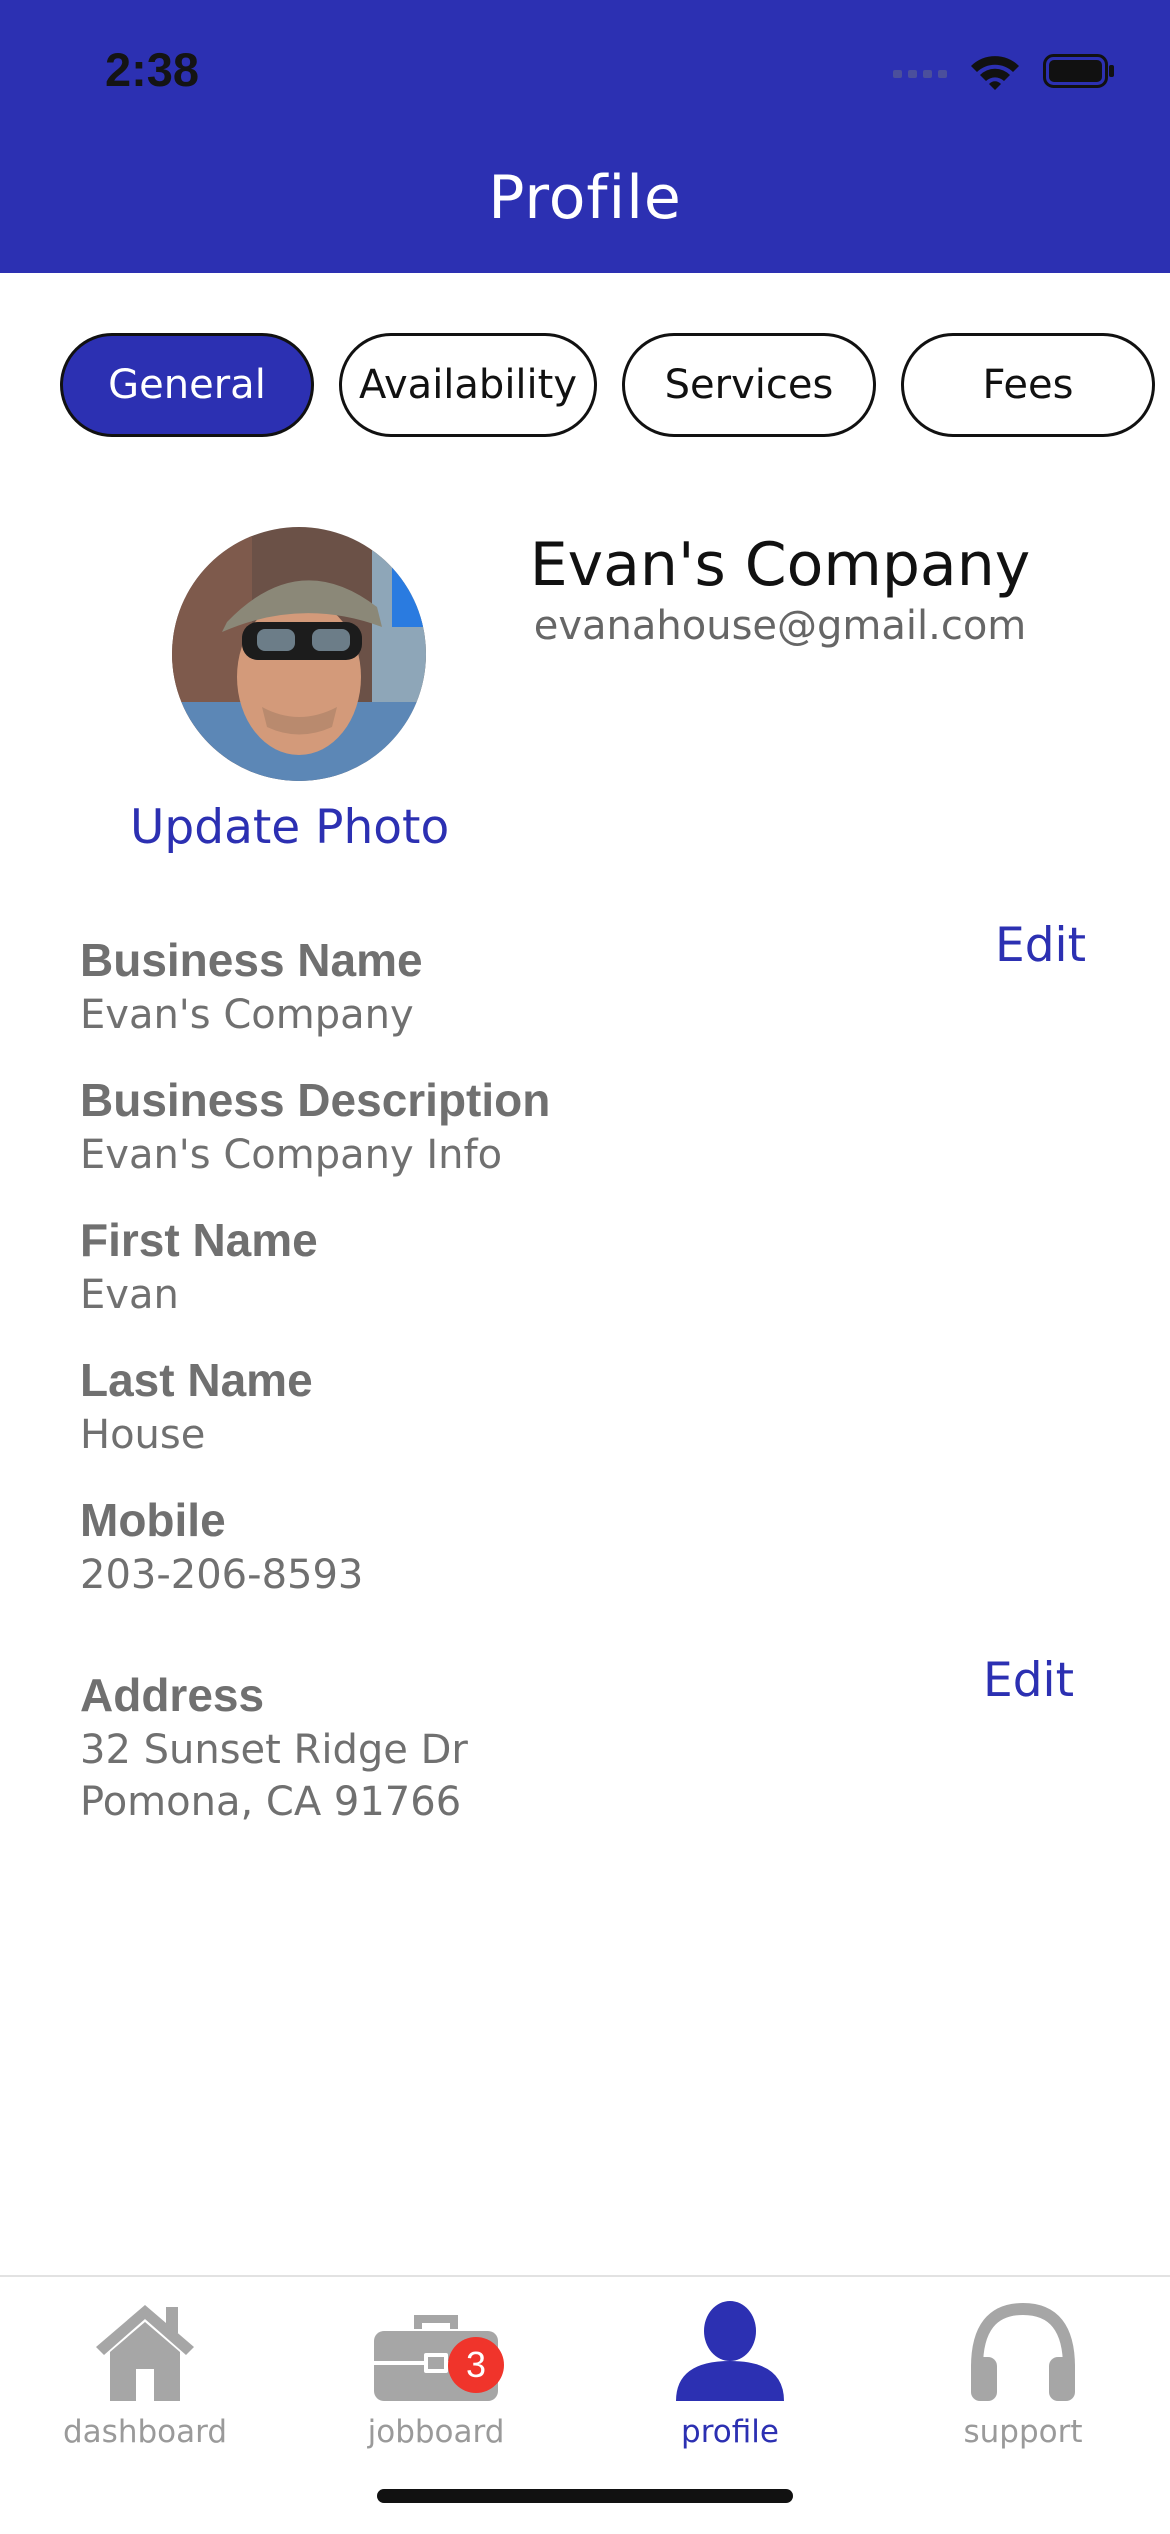 The width and height of the screenshot is (1170, 2534). What do you see at coordinates (172, 1695) in the screenshot?
I see `address-label: Address` at bounding box center [172, 1695].